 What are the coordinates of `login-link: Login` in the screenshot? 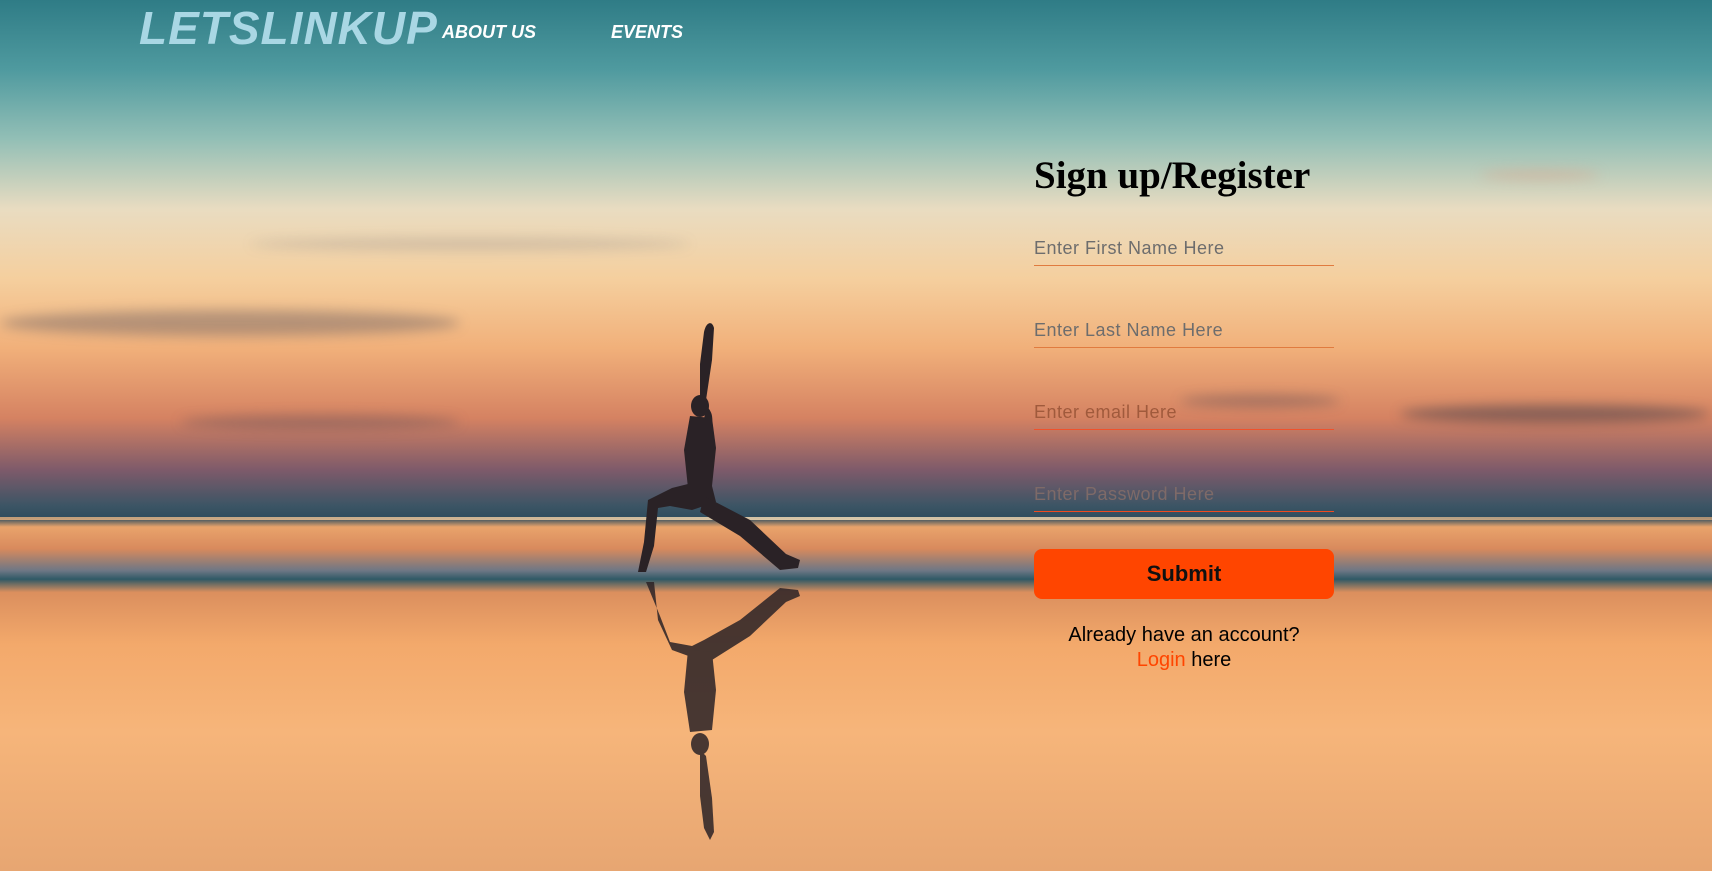 It's located at (1161, 660).